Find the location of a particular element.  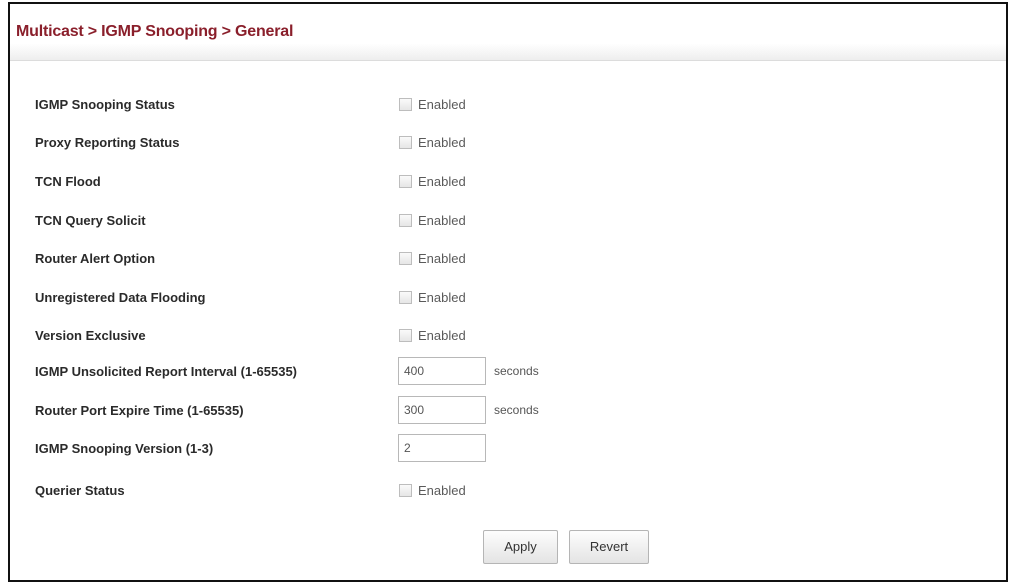

row-router-alert-option: Router Alert Option Enabled is located at coordinates (508, 259).